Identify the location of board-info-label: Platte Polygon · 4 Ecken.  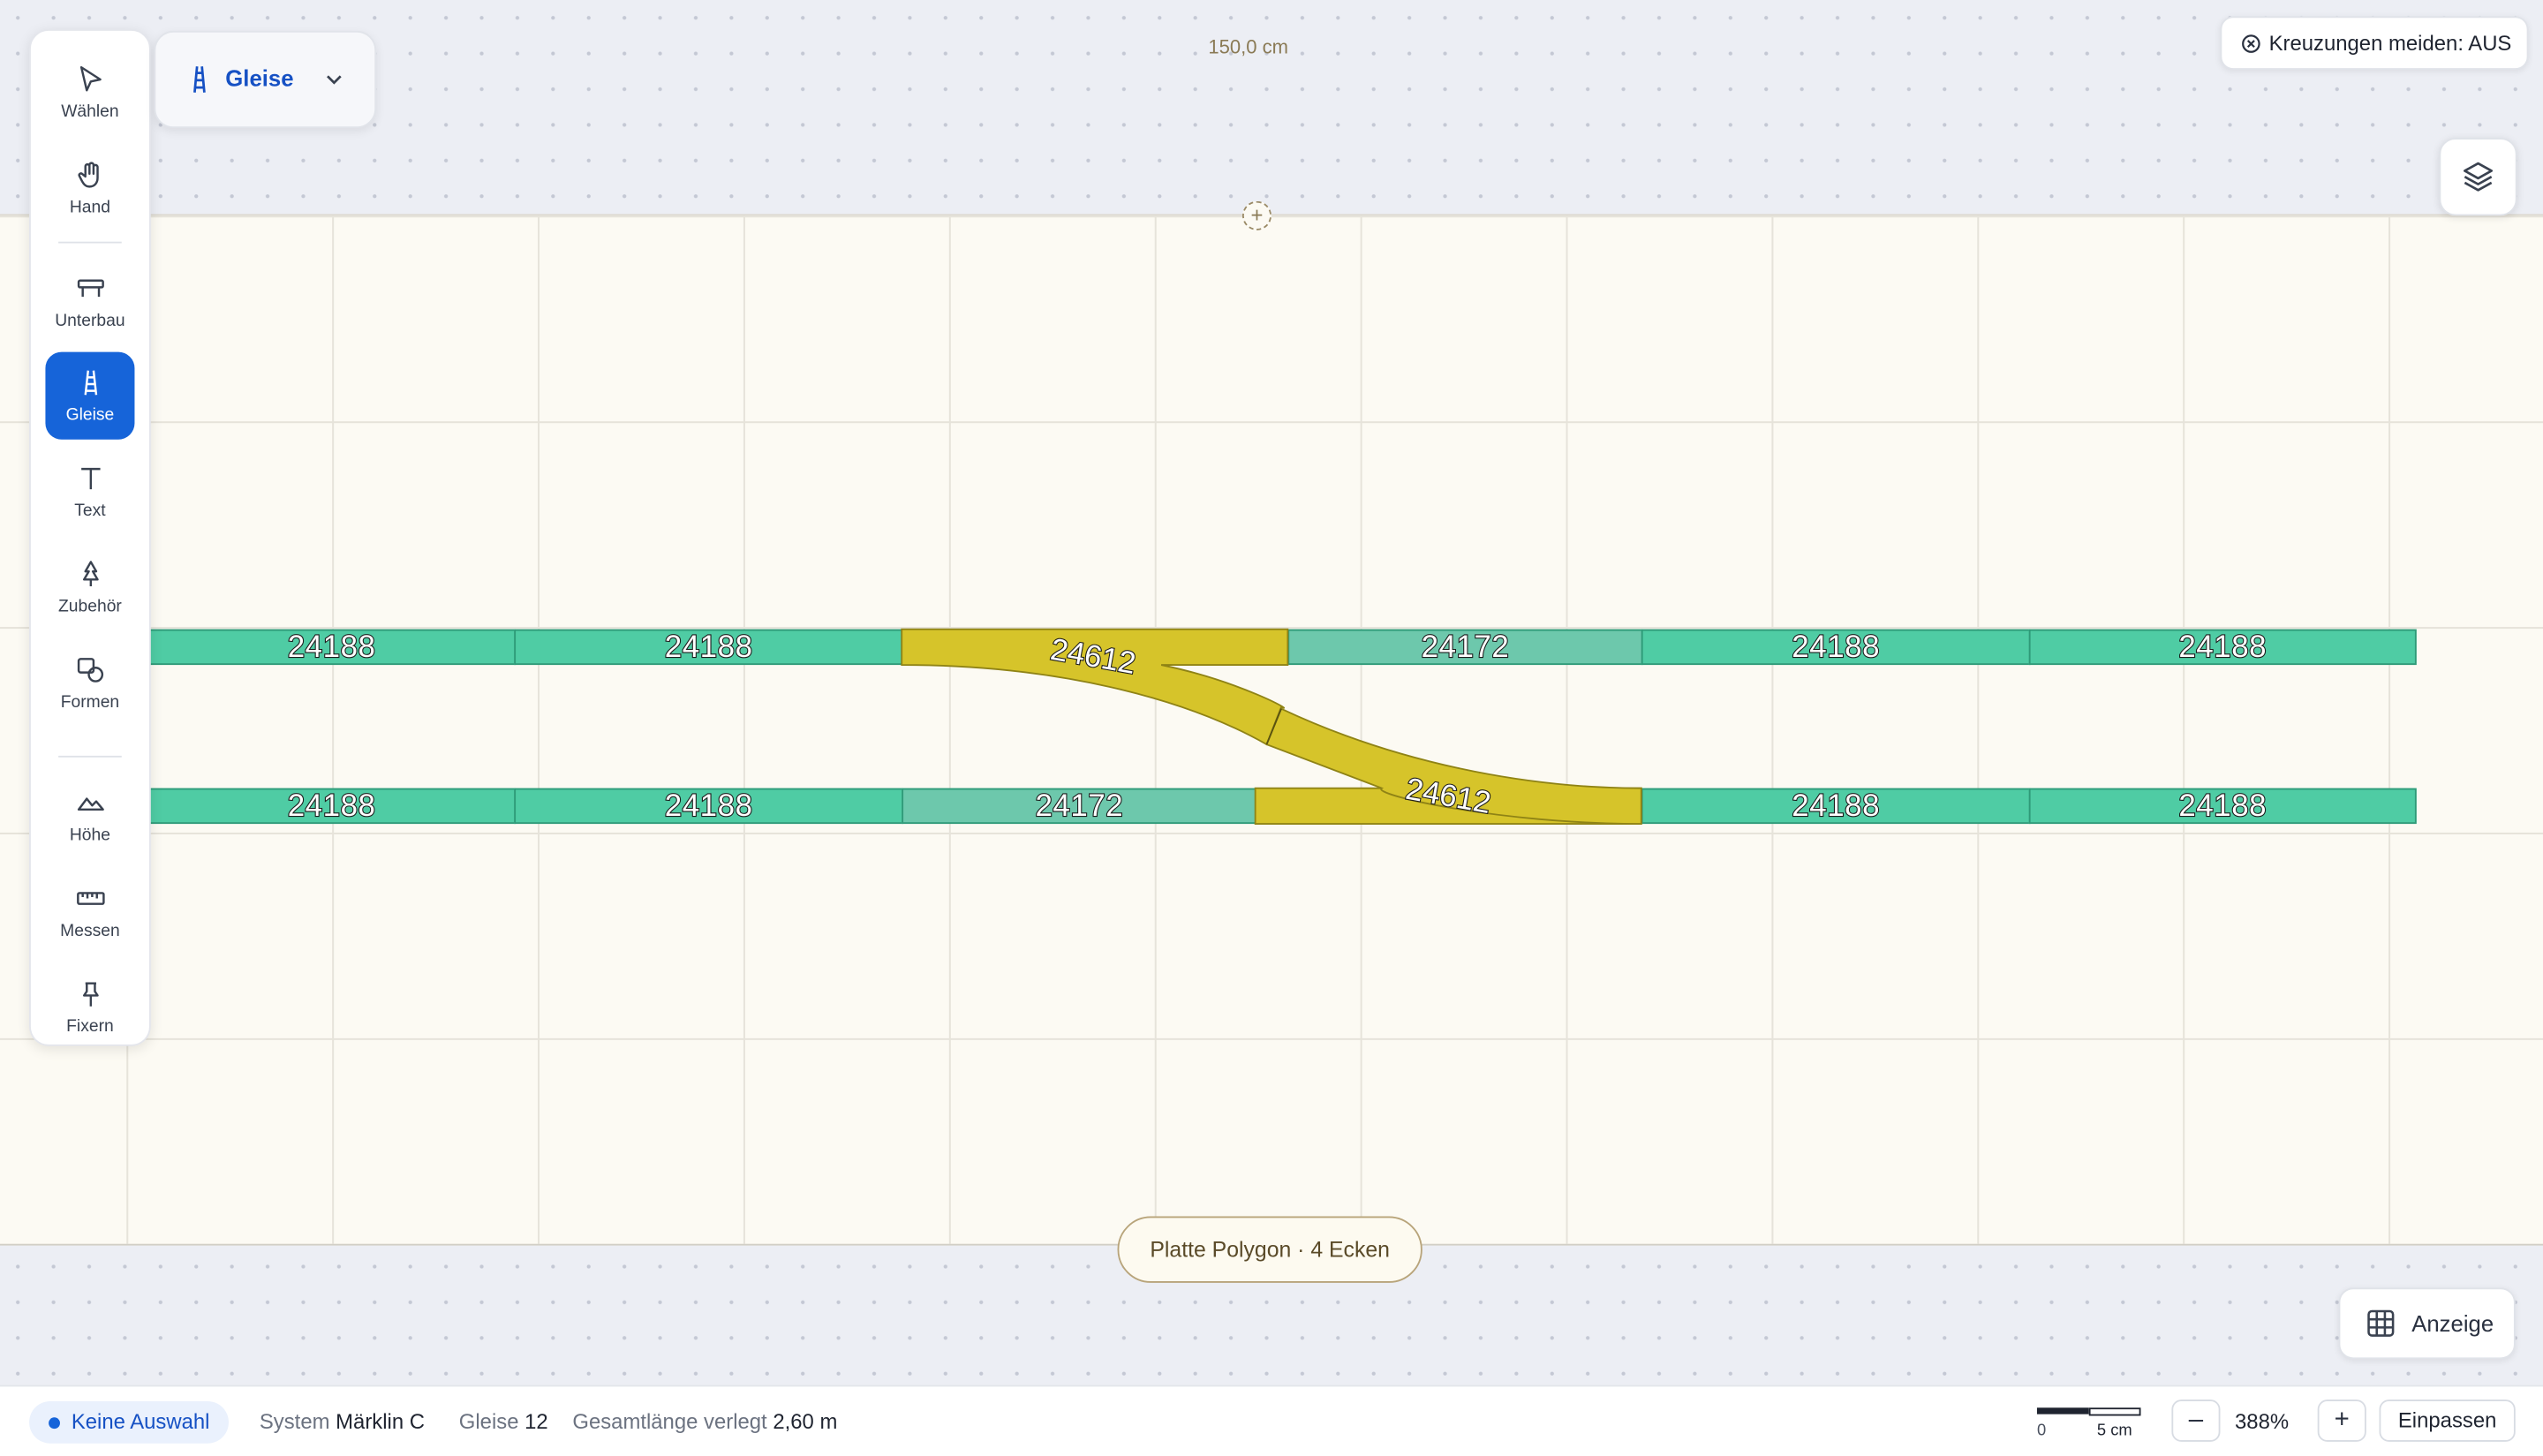
(1270, 1249).